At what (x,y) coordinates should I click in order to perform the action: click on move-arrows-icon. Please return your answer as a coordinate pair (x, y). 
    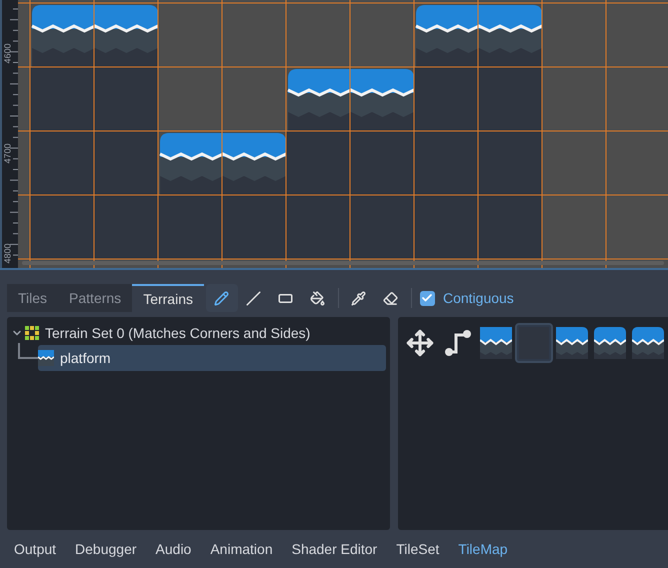
    Looking at the image, I should click on (420, 343).